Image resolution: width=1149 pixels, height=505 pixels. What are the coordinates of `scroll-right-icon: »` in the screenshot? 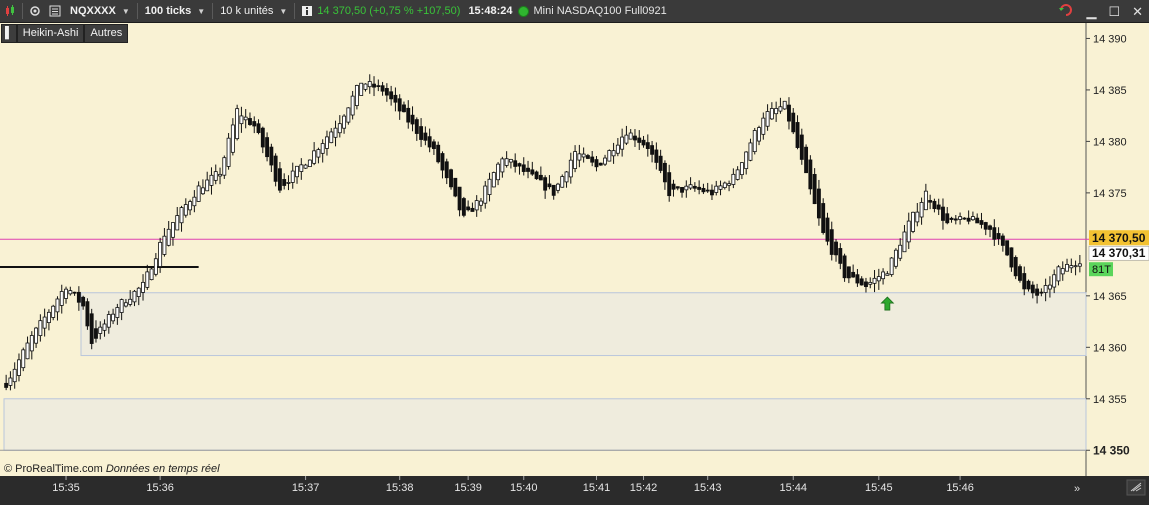 It's located at (1077, 489).